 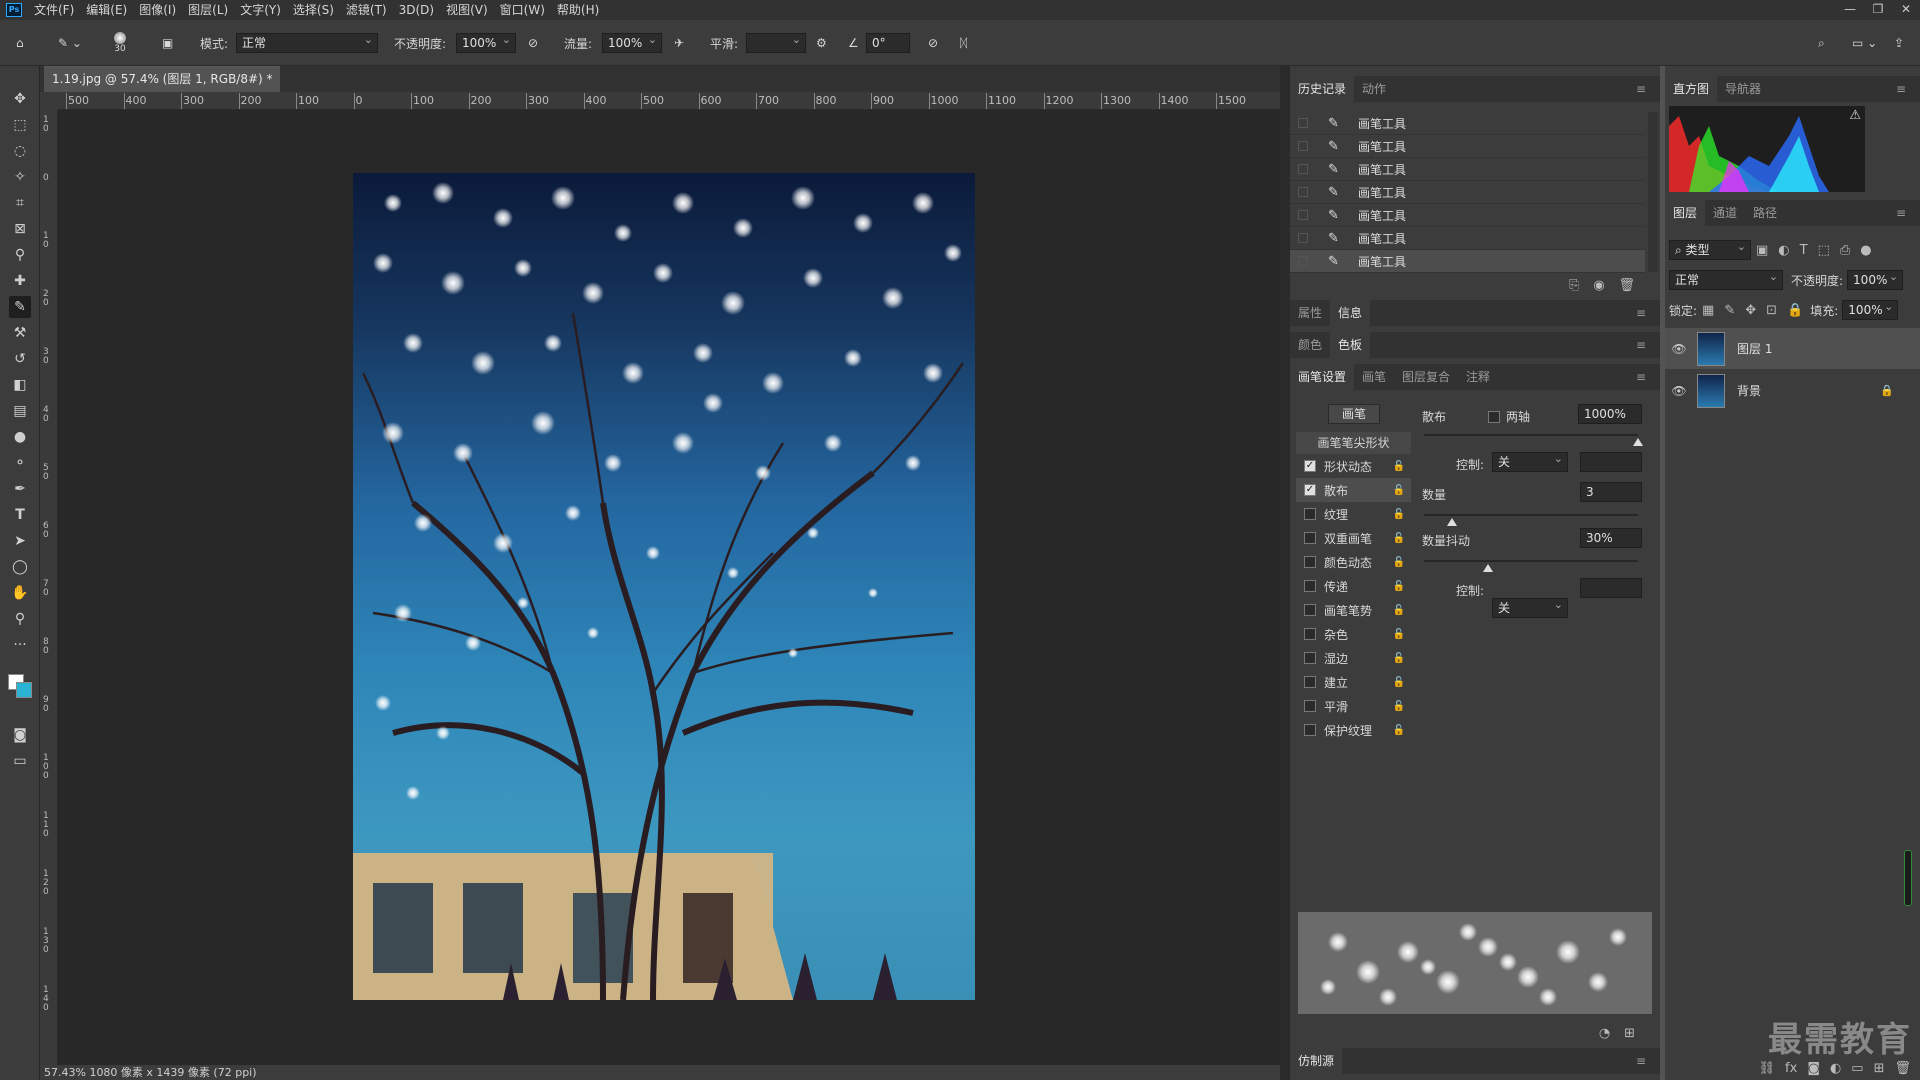 What do you see at coordinates (1879, 1068) in the screenshot?
I see `new-layer-icon: ⊞` at bounding box center [1879, 1068].